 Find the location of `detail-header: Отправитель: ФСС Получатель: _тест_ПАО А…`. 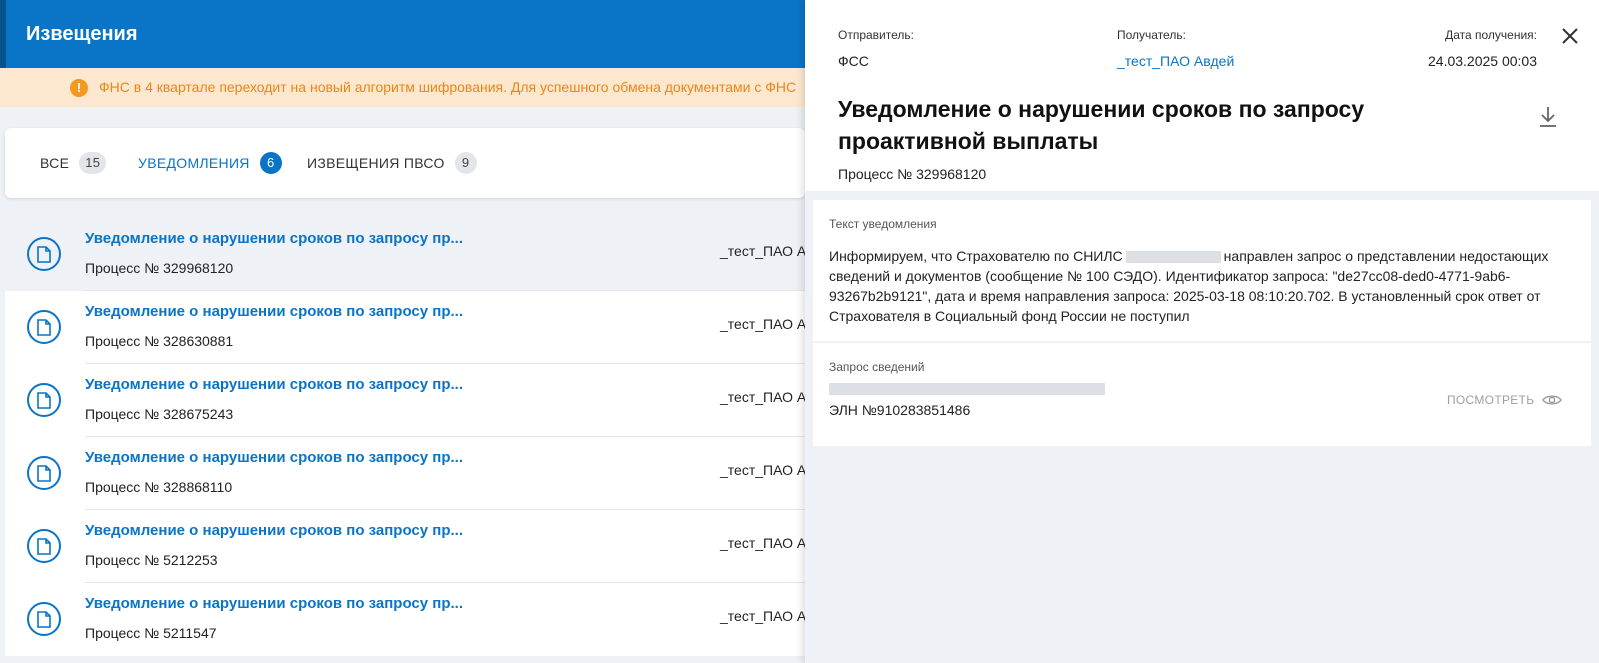

detail-header: Отправитель: ФСС Получатель: _тест_ПАО А… is located at coordinates (1202, 95).